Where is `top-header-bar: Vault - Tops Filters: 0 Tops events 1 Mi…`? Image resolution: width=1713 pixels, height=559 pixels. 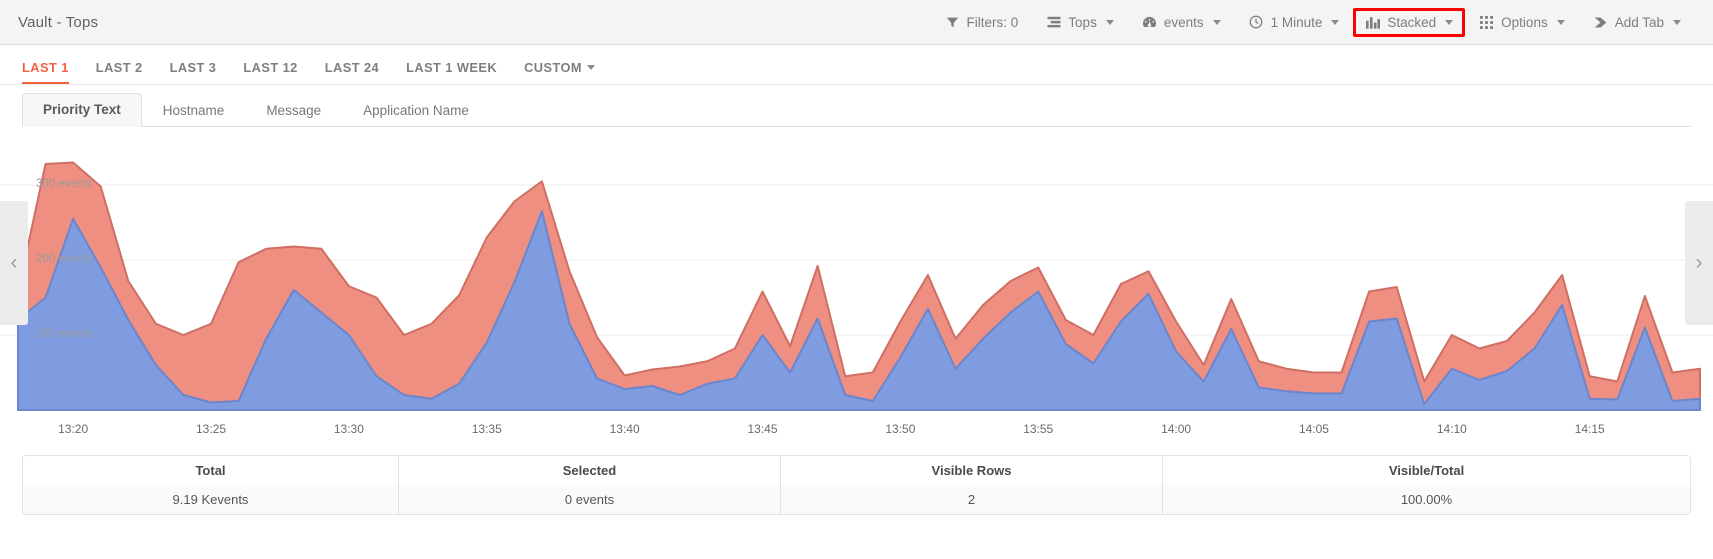 top-header-bar: Vault - Tops Filters: 0 Tops events 1 Mi… is located at coordinates (856, 22).